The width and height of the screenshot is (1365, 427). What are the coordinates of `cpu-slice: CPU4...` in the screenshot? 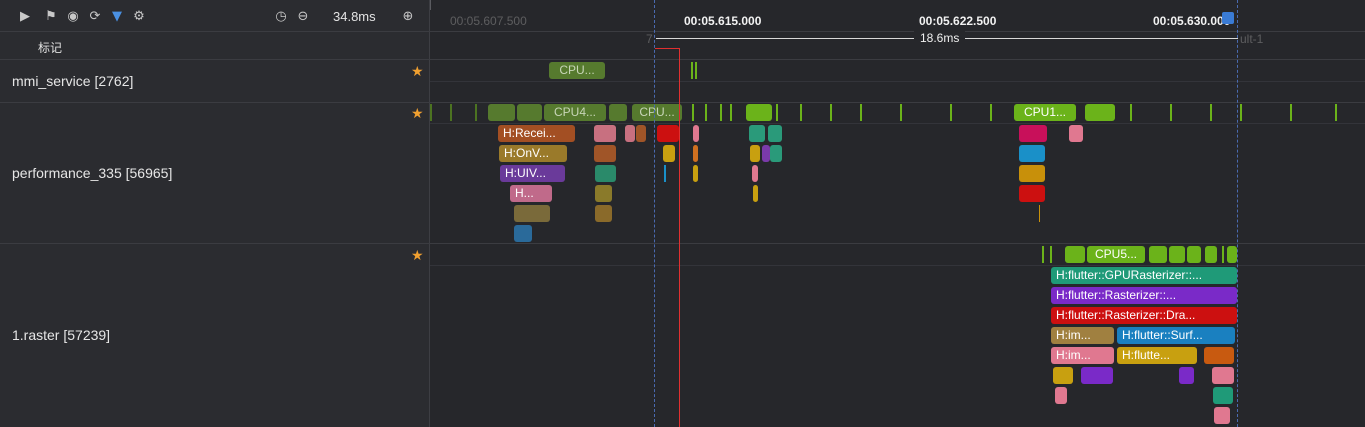 It's located at (575, 112).